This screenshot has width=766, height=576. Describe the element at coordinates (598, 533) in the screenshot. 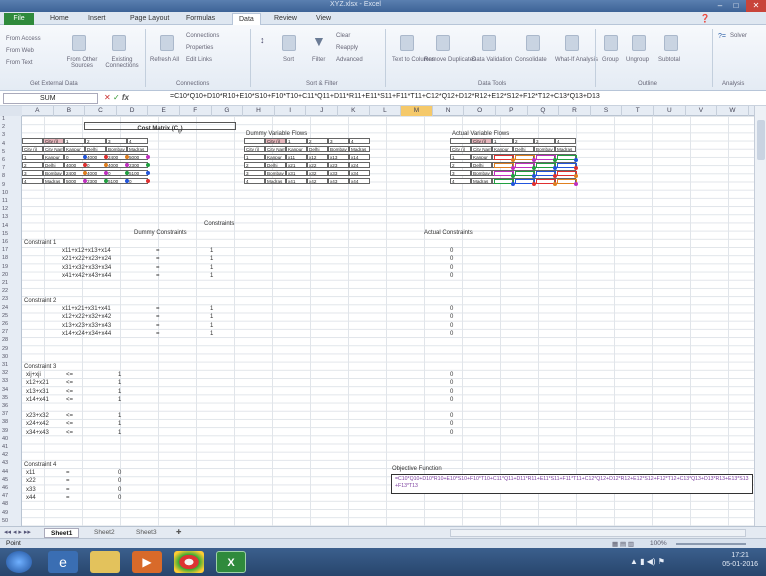

I see `horizontal-scrollbar` at that location.